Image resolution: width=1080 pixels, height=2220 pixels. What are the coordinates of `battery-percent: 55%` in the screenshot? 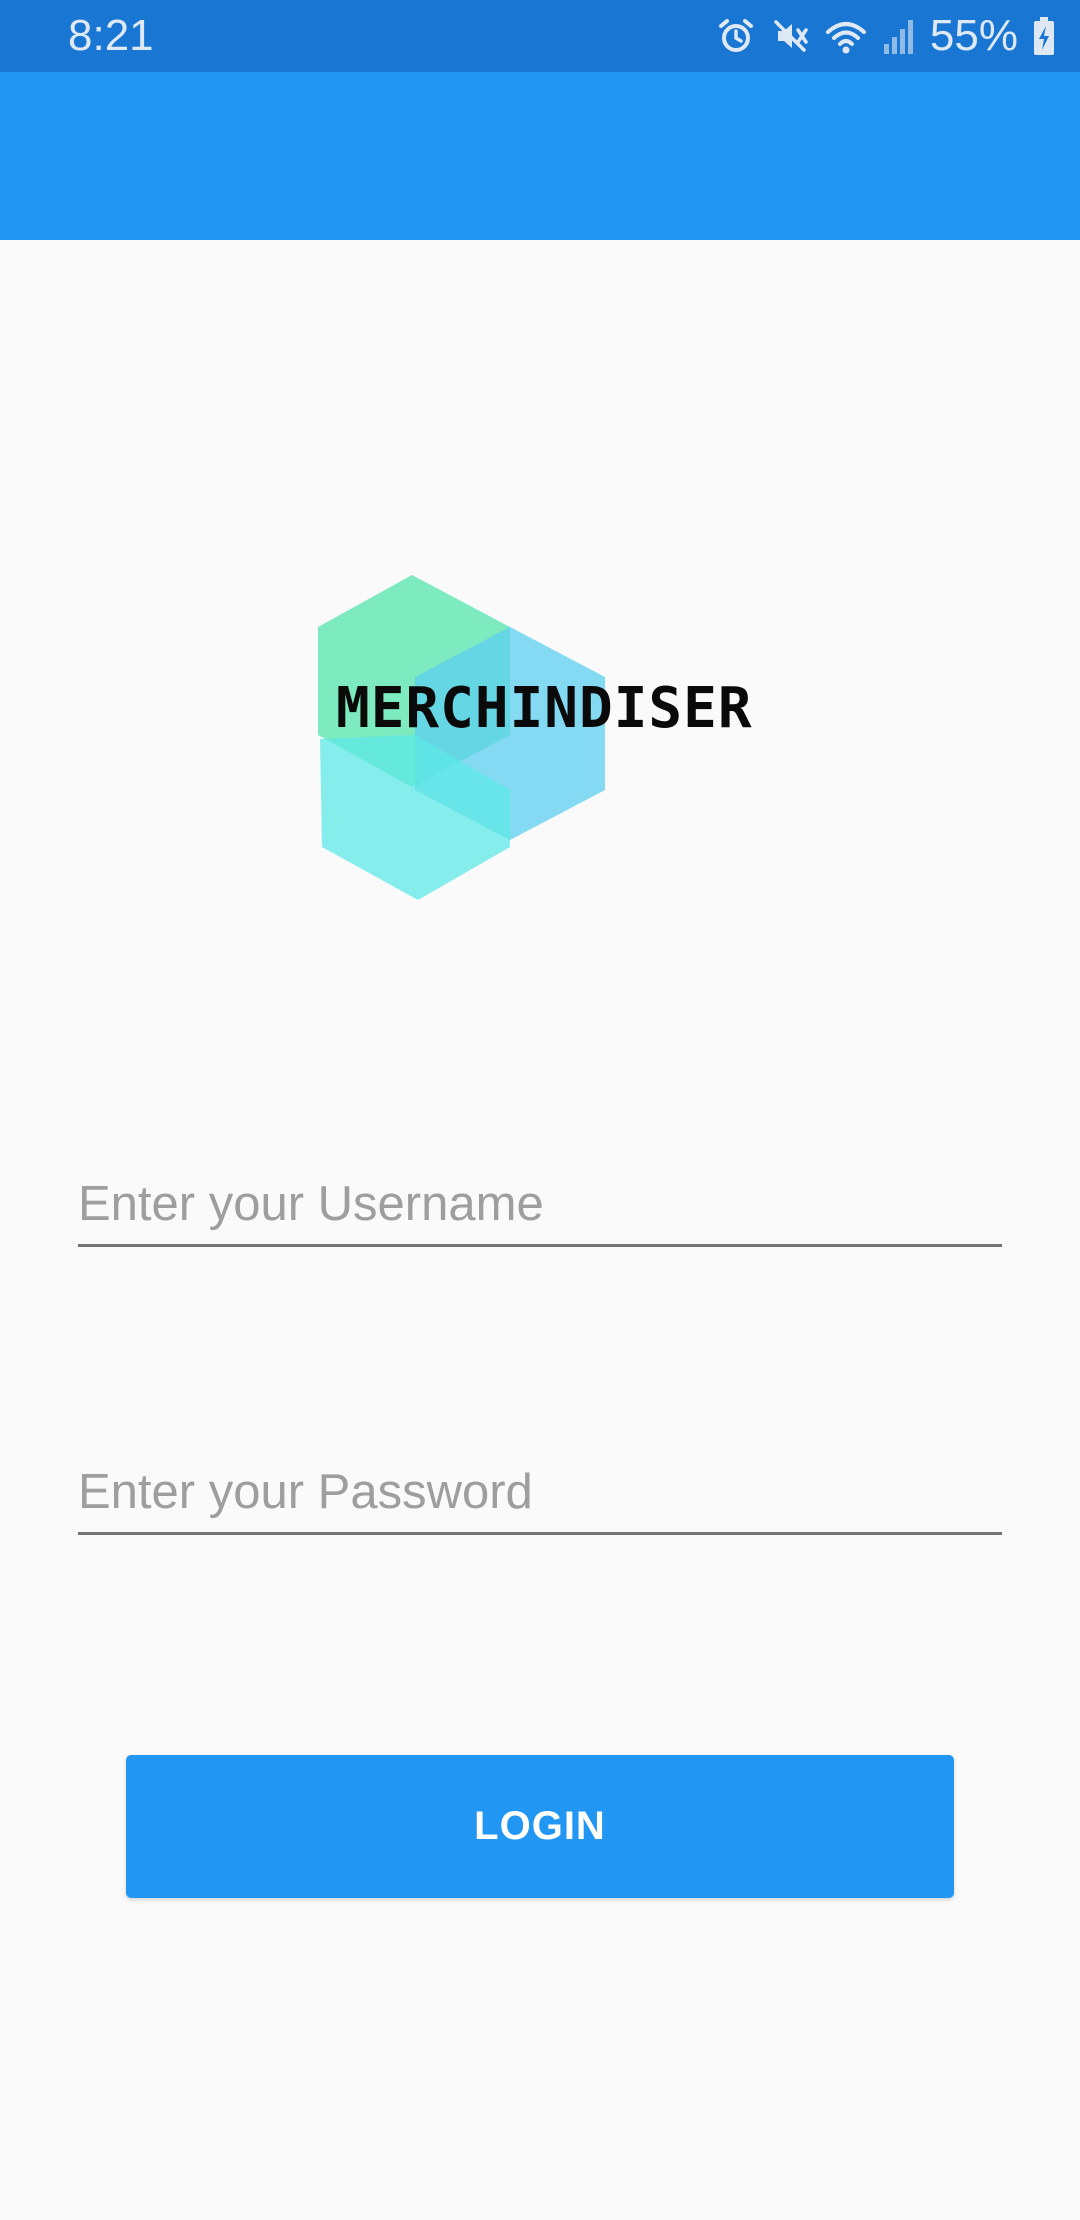 It's located at (973, 35).